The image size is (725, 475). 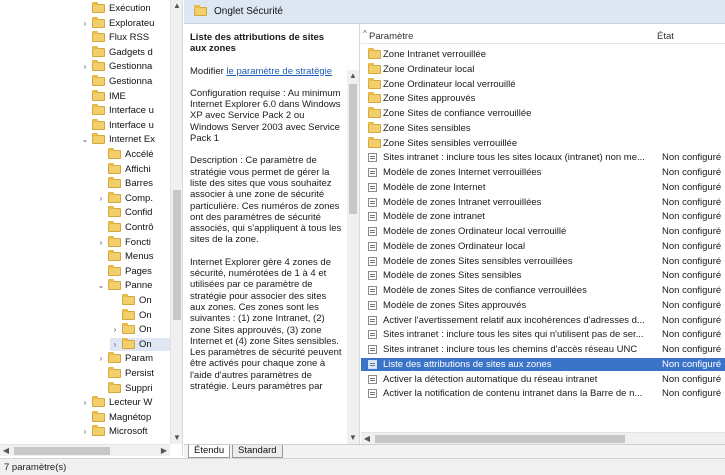 I want to click on folder-row: Zone Sites de confiance verrouillée, so click(x=543, y=113).